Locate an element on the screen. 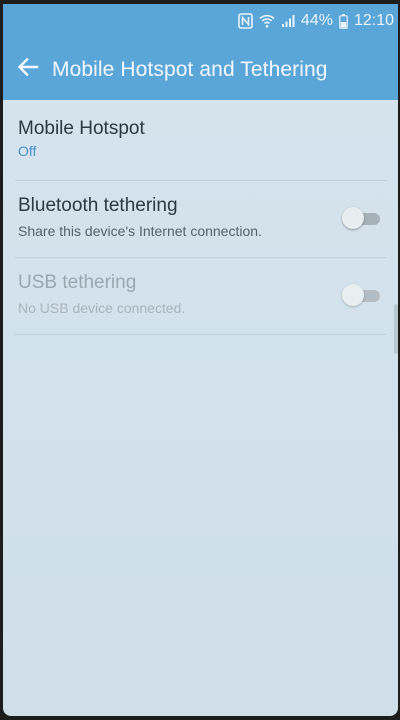 This screenshot has width=400, height=720. bluetooth-tethering-toggle is located at coordinates (362, 218).